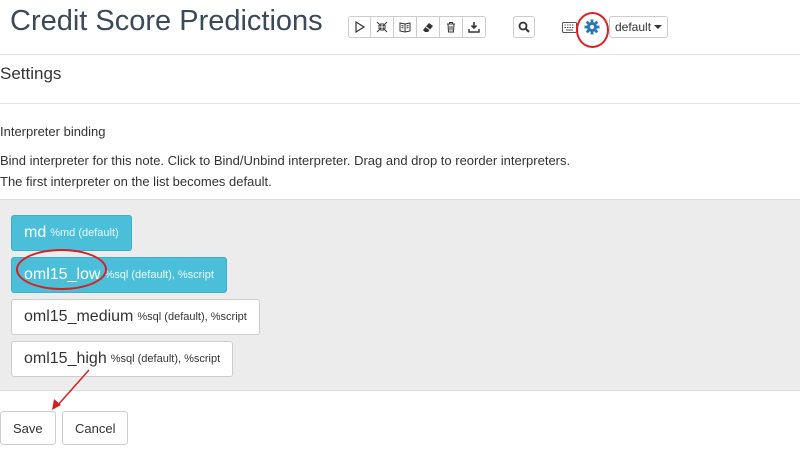 This screenshot has width=800, height=455. What do you see at coordinates (135, 317) in the screenshot?
I see `interpreter-item-oml15-medium: oml15_medium %sql (default), %script` at bounding box center [135, 317].